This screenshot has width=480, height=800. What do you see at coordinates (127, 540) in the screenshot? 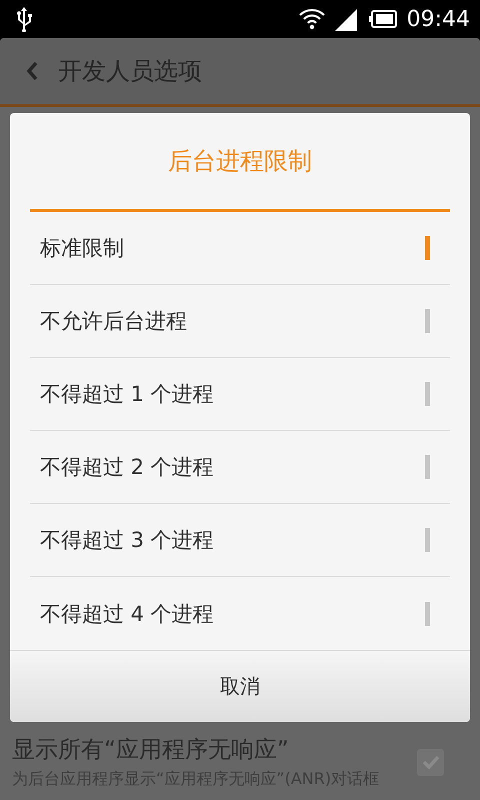
I see `option-label: 不得超过 3 个进程` at bounding box center [127, 540].